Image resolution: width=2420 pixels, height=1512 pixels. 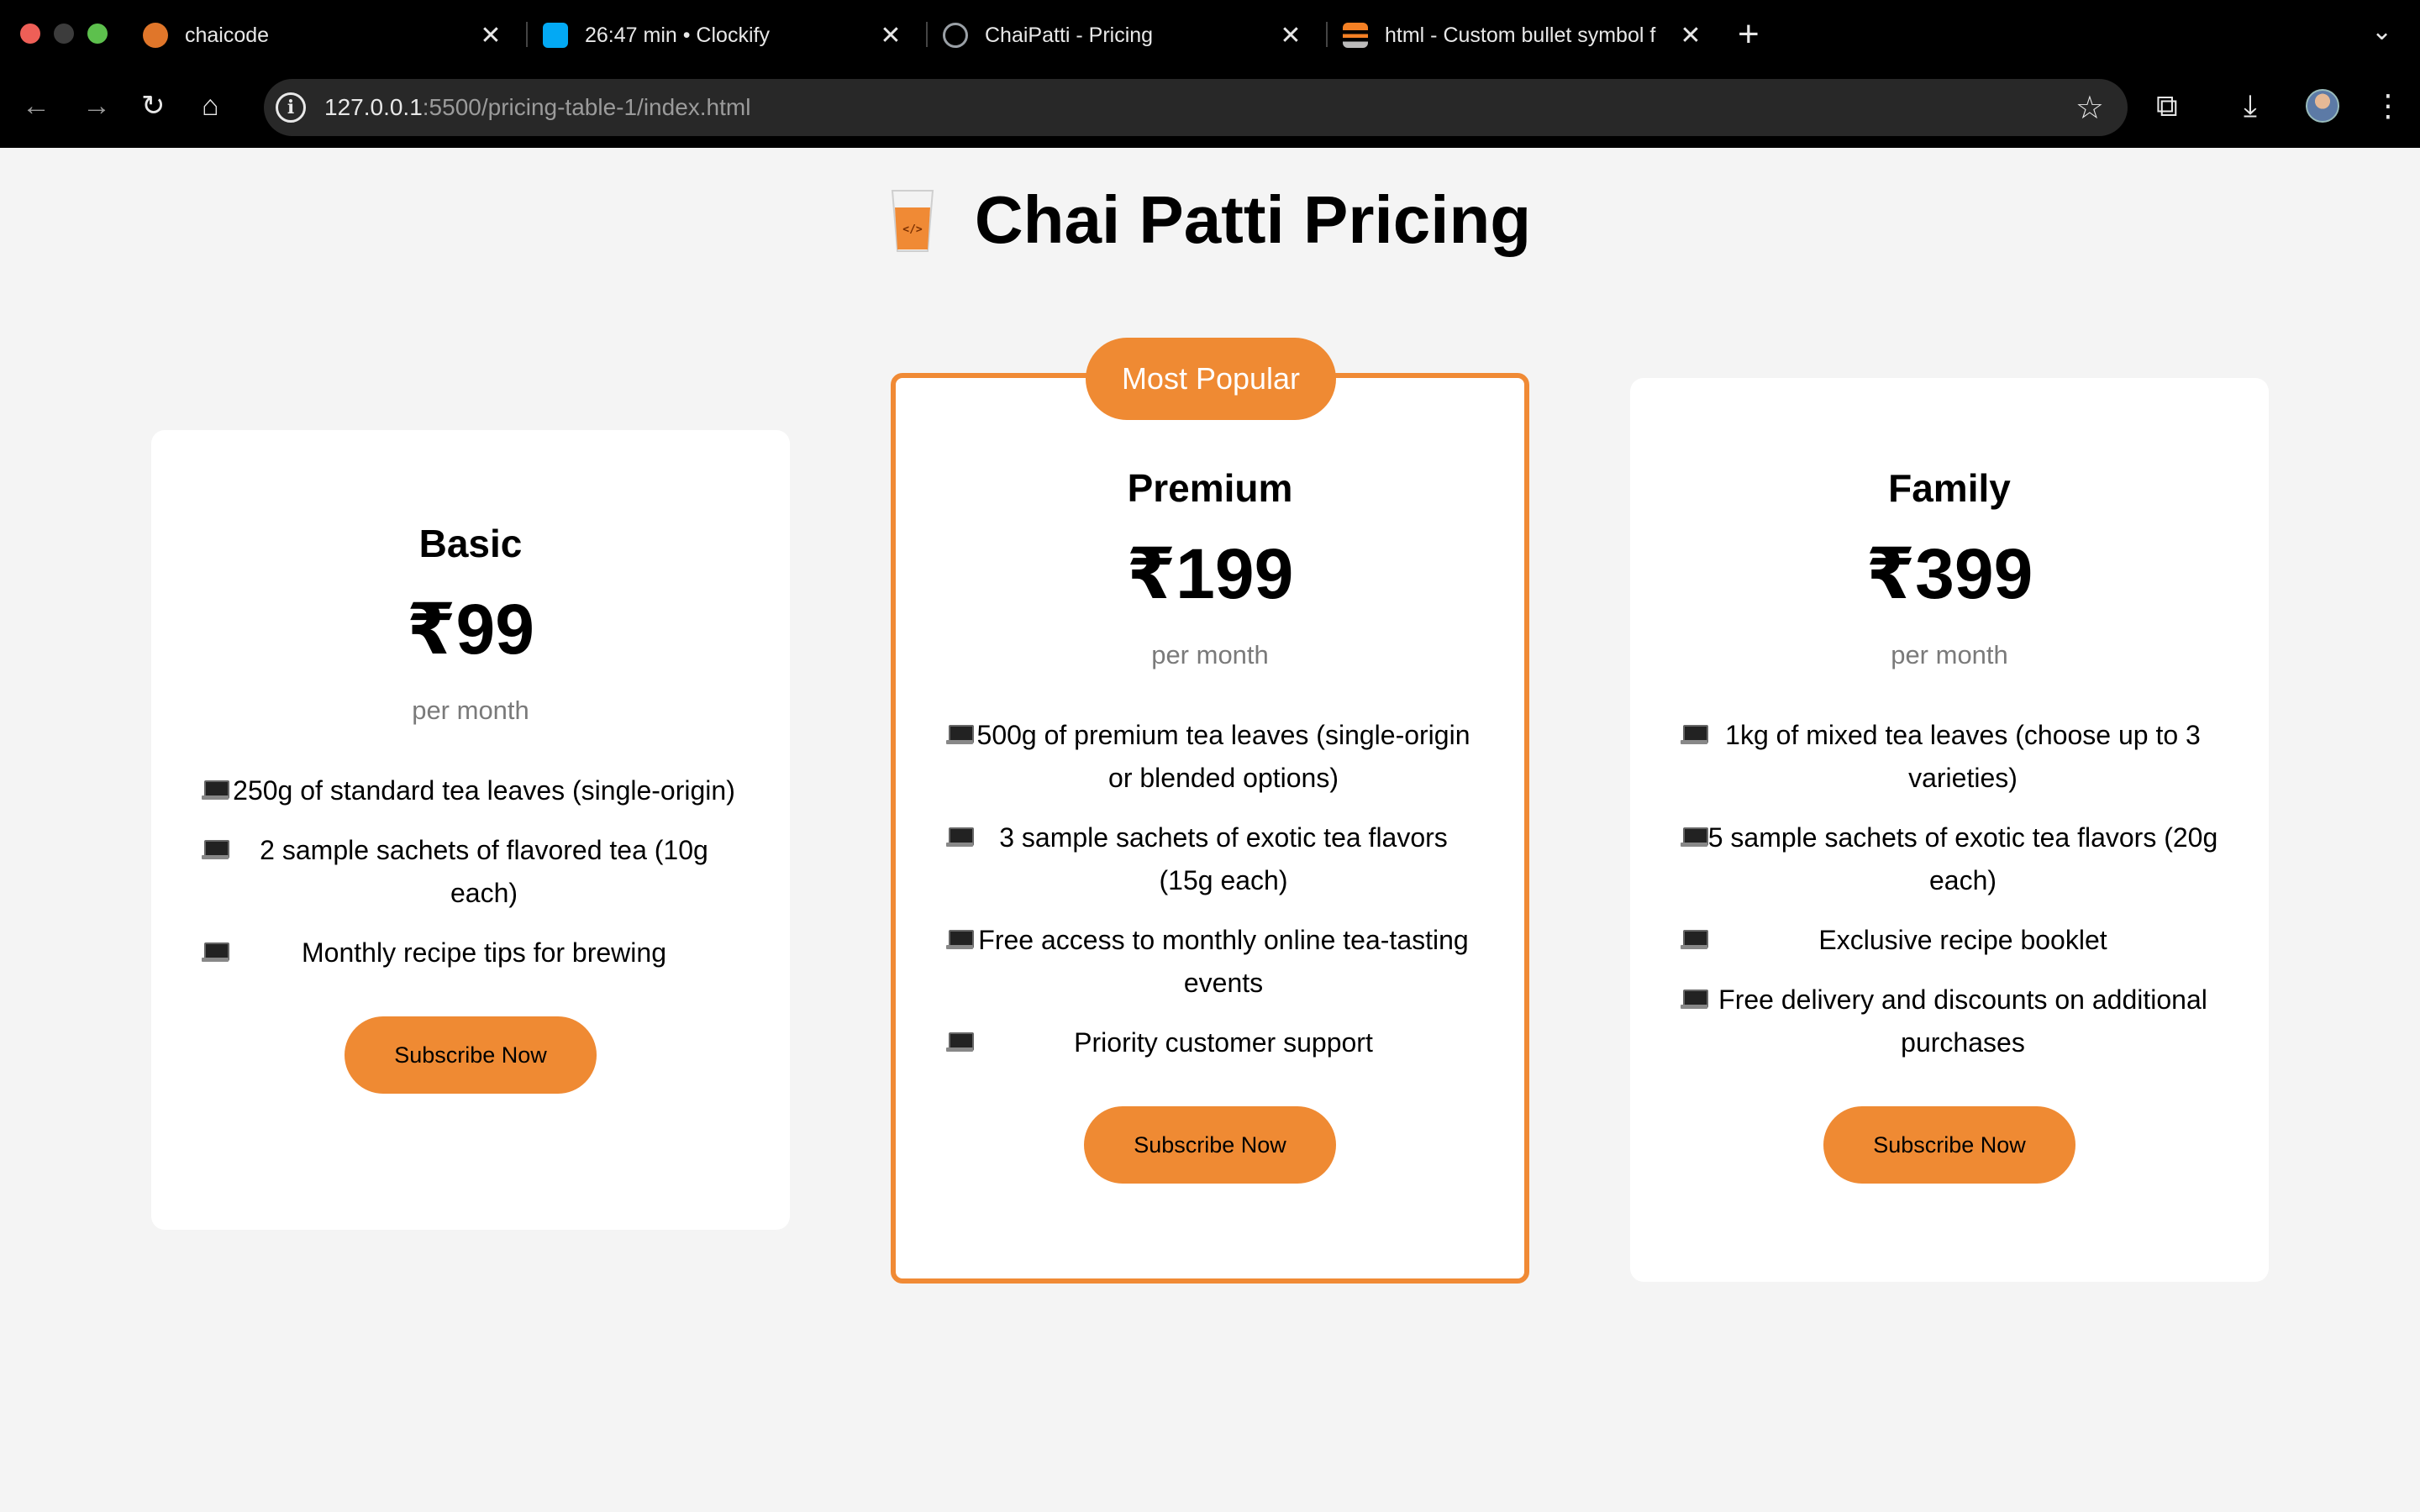 What do you see at coordinates (1749, 34) in the screenshot?
I see `new-tab-button: +` at bounding box center [1749, 34].